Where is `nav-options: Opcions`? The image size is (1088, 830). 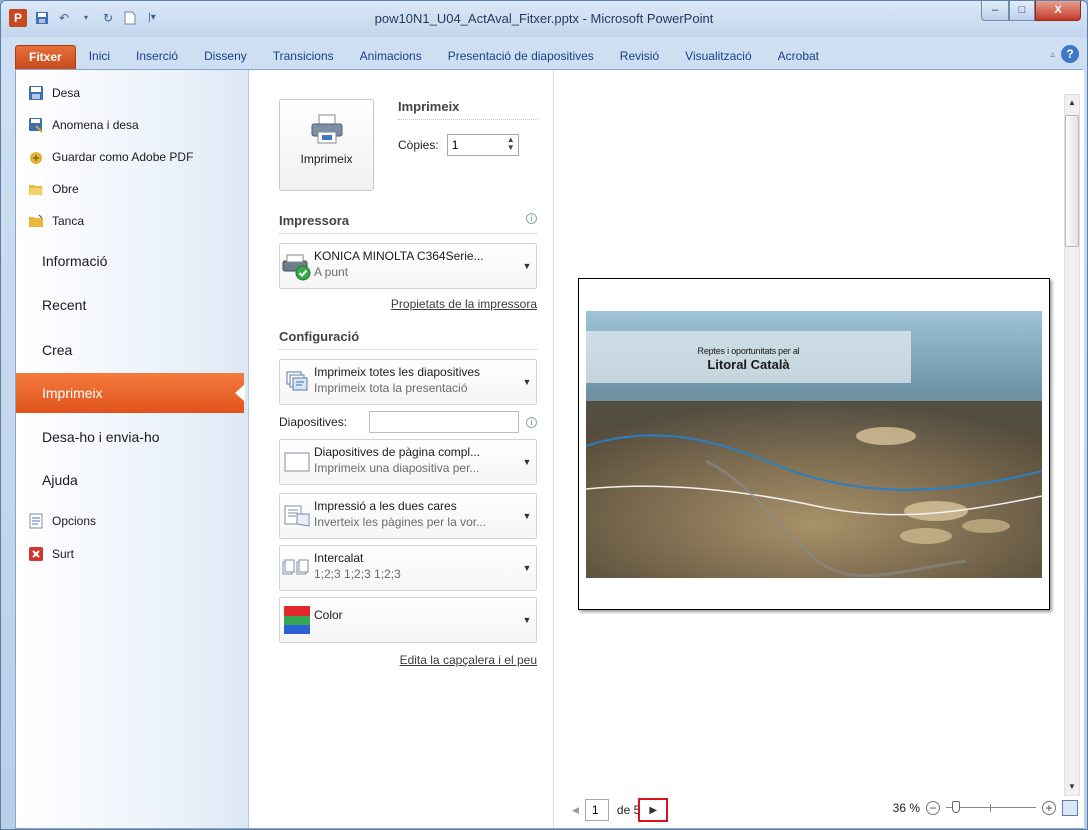
nav-options: Opcions is located at coordinates (62, 521).